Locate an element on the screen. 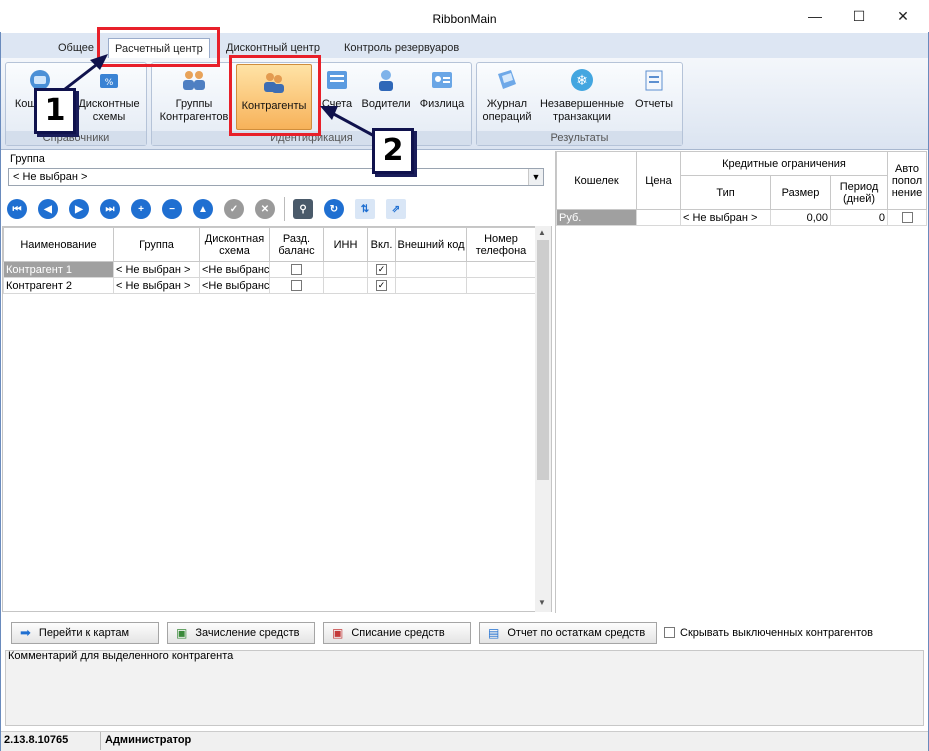 This screenshot has height=751, width=929. arrow-2-line is located at coordinates (354, 125).